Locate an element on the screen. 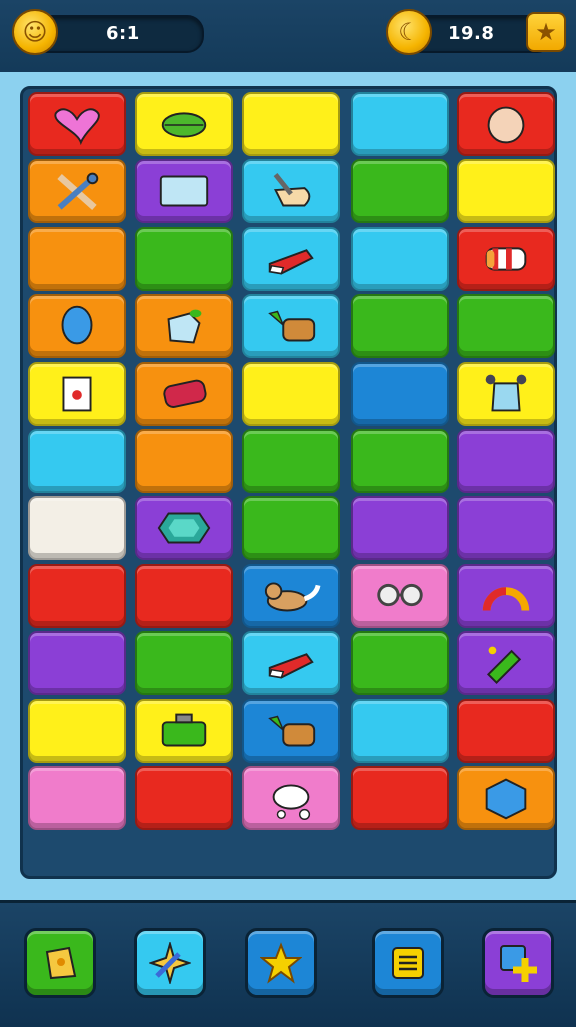 The height and width of the screenshot is (1027, 576). tile-green-red-apple is located at coordinates (400, 191).